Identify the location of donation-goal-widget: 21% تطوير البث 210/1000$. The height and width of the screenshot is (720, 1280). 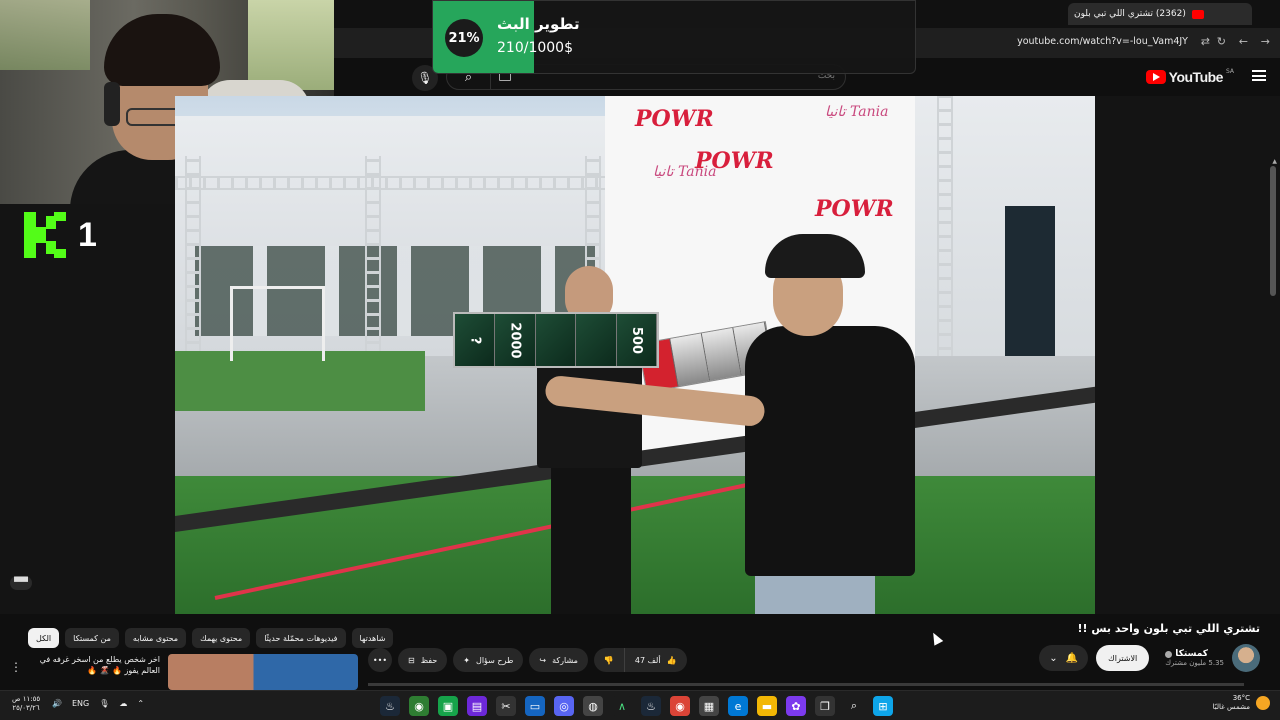
(674, 37).